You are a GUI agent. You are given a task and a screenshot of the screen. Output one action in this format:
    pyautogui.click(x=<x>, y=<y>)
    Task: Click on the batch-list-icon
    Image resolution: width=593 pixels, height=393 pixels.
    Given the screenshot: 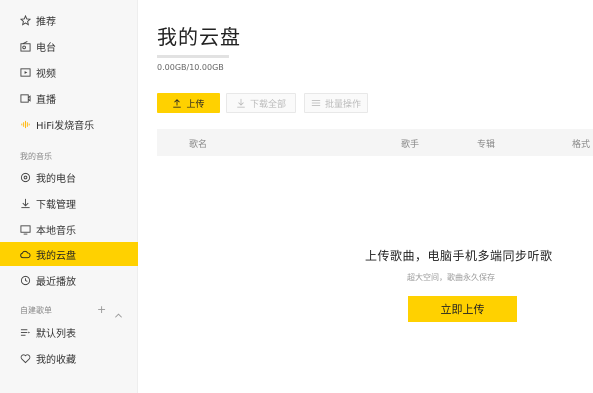 What is the action you would take?
    pyautogui.click(x=316, y=103)
    